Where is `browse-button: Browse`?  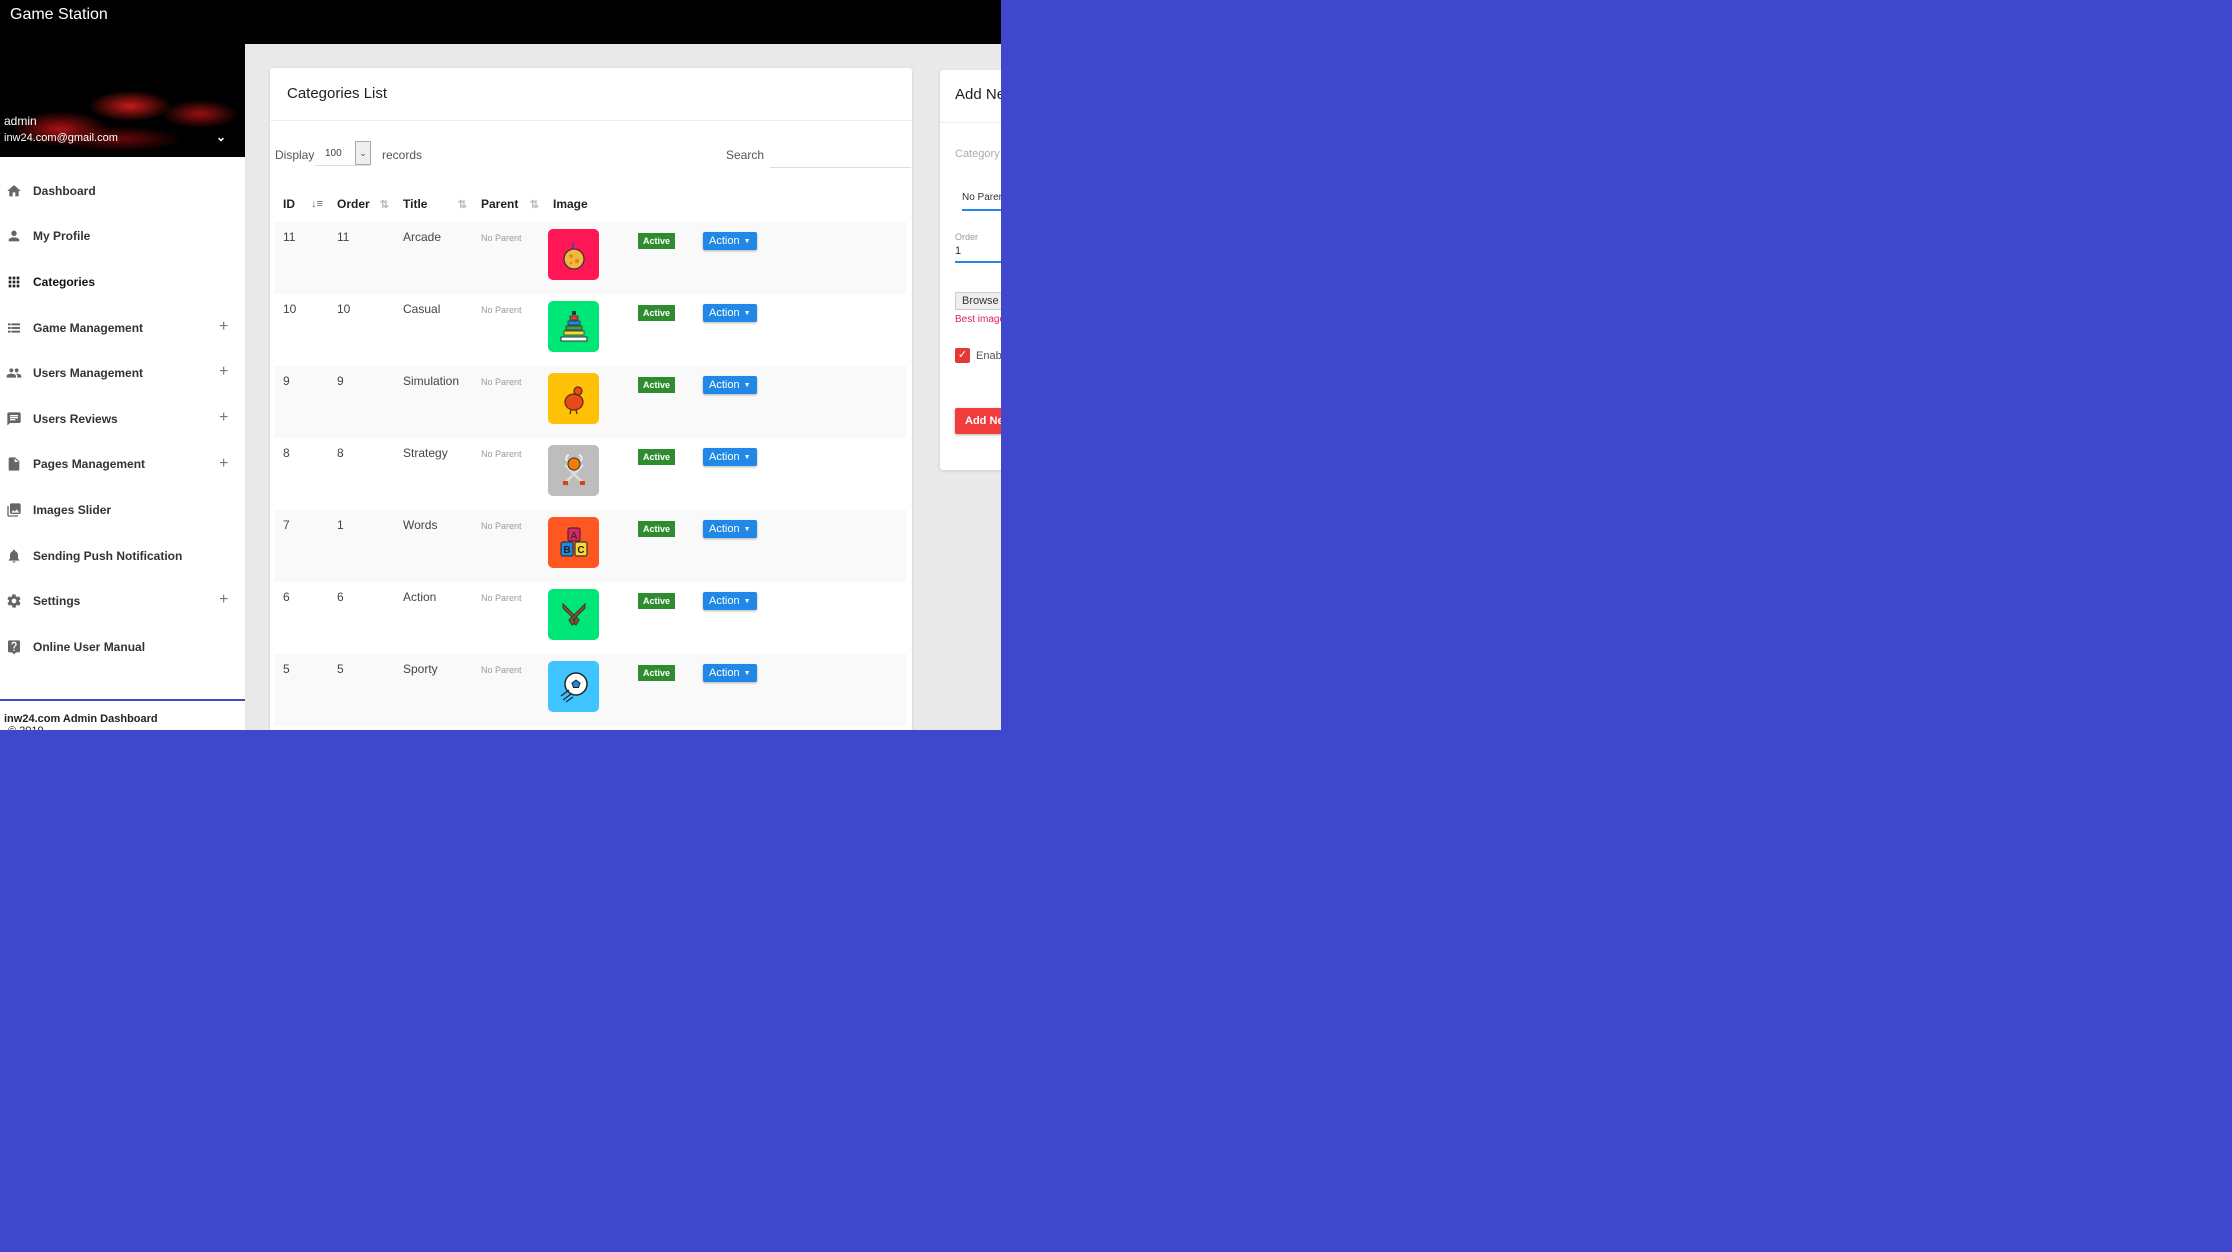
browse-button: Browse is located at coordinates (978, 301).